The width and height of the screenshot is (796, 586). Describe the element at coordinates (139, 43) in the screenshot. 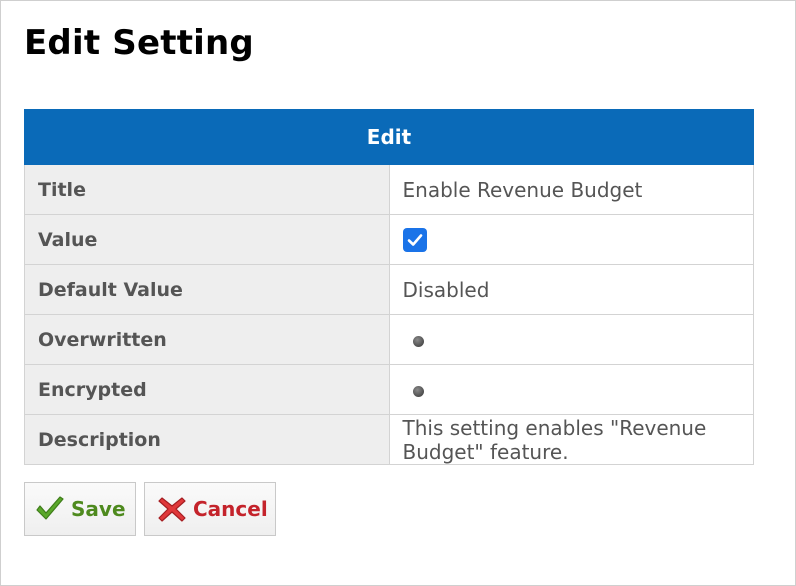

I see `page-title: Edit Setting` at that location.